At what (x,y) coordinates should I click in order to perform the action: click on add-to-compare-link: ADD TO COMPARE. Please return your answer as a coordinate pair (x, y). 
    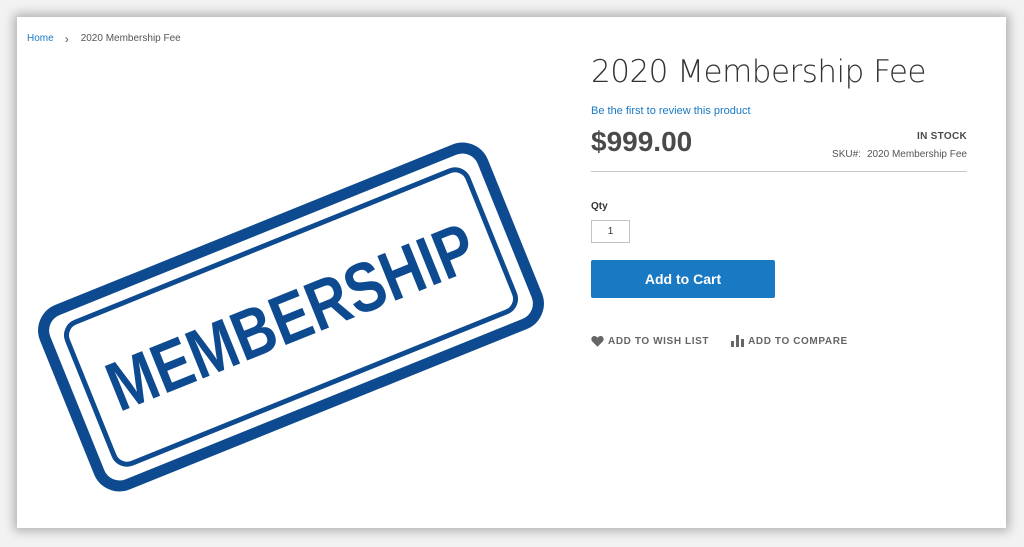
    Looking at the image, I should click on (789, 341).